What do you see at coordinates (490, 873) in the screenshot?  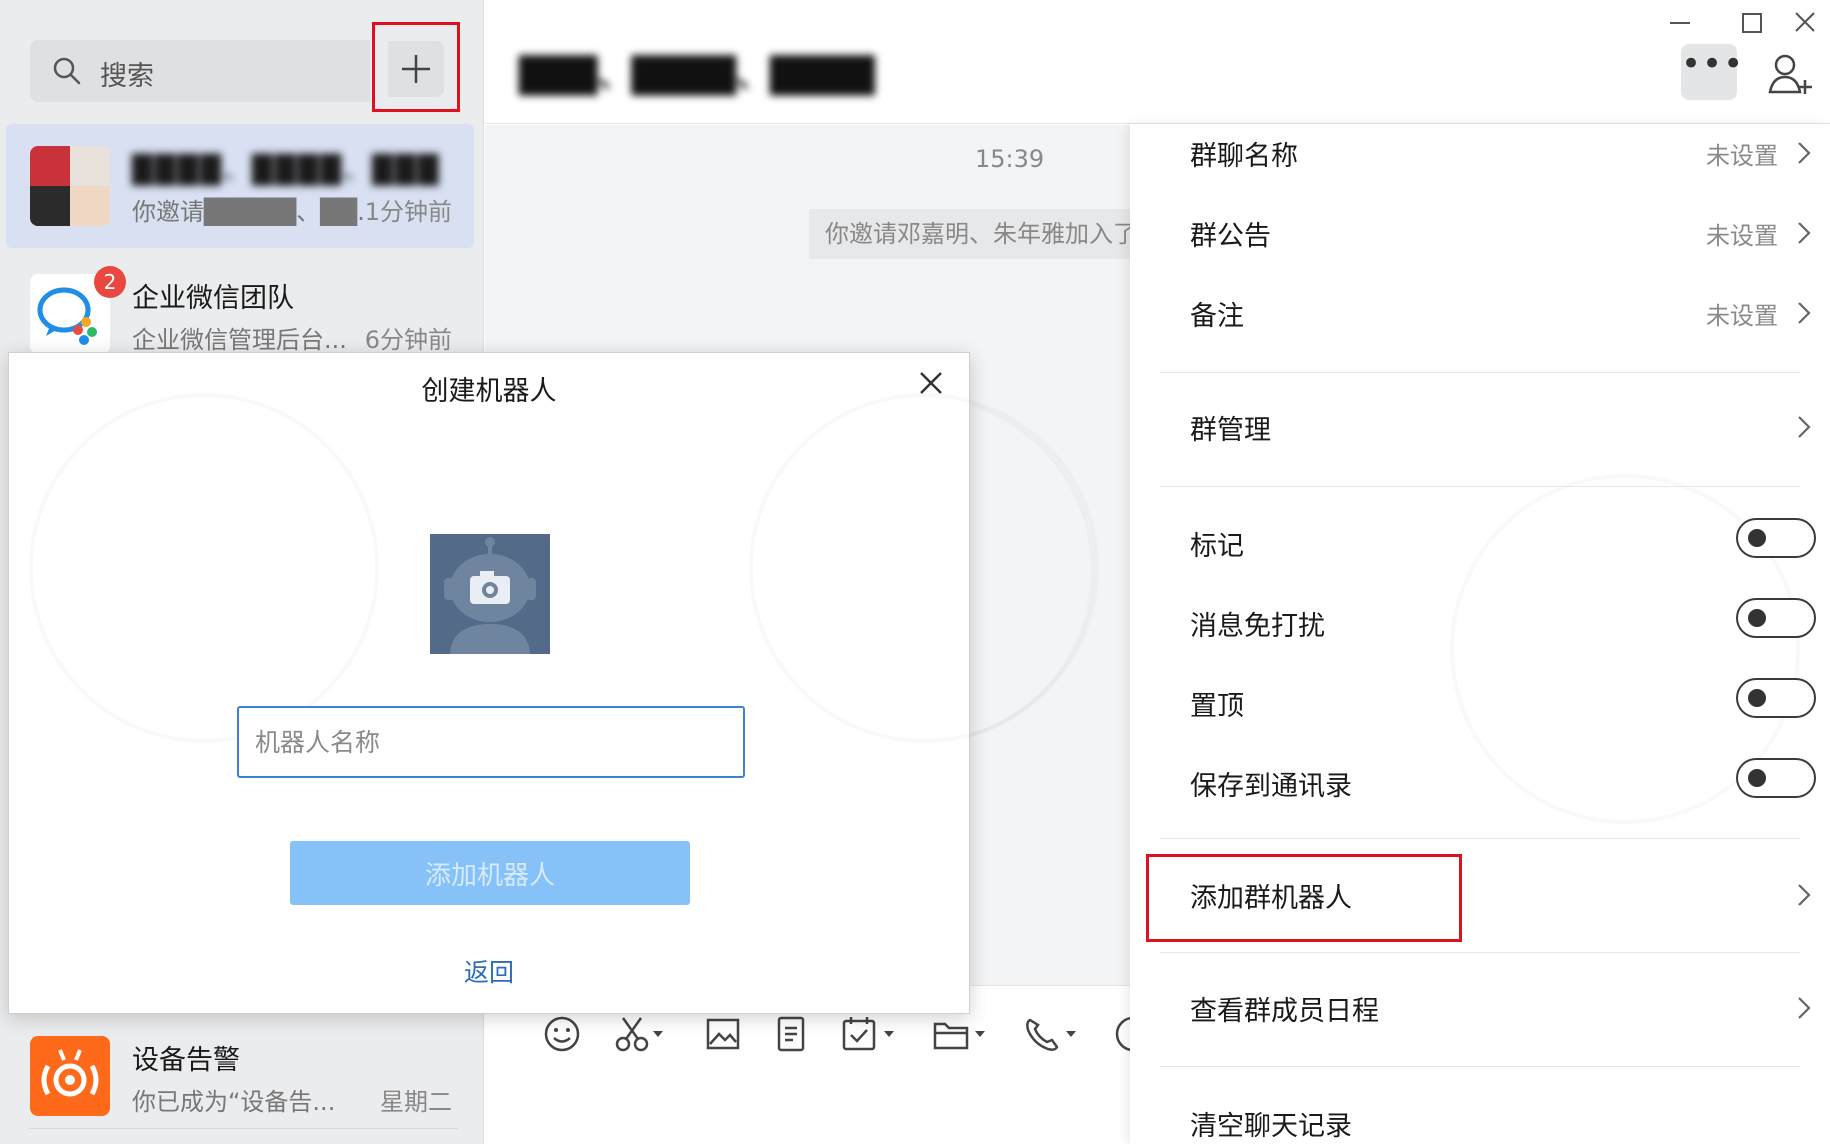 I see `add-robot-button: 添加机器人` at bounding box center [490, 873].